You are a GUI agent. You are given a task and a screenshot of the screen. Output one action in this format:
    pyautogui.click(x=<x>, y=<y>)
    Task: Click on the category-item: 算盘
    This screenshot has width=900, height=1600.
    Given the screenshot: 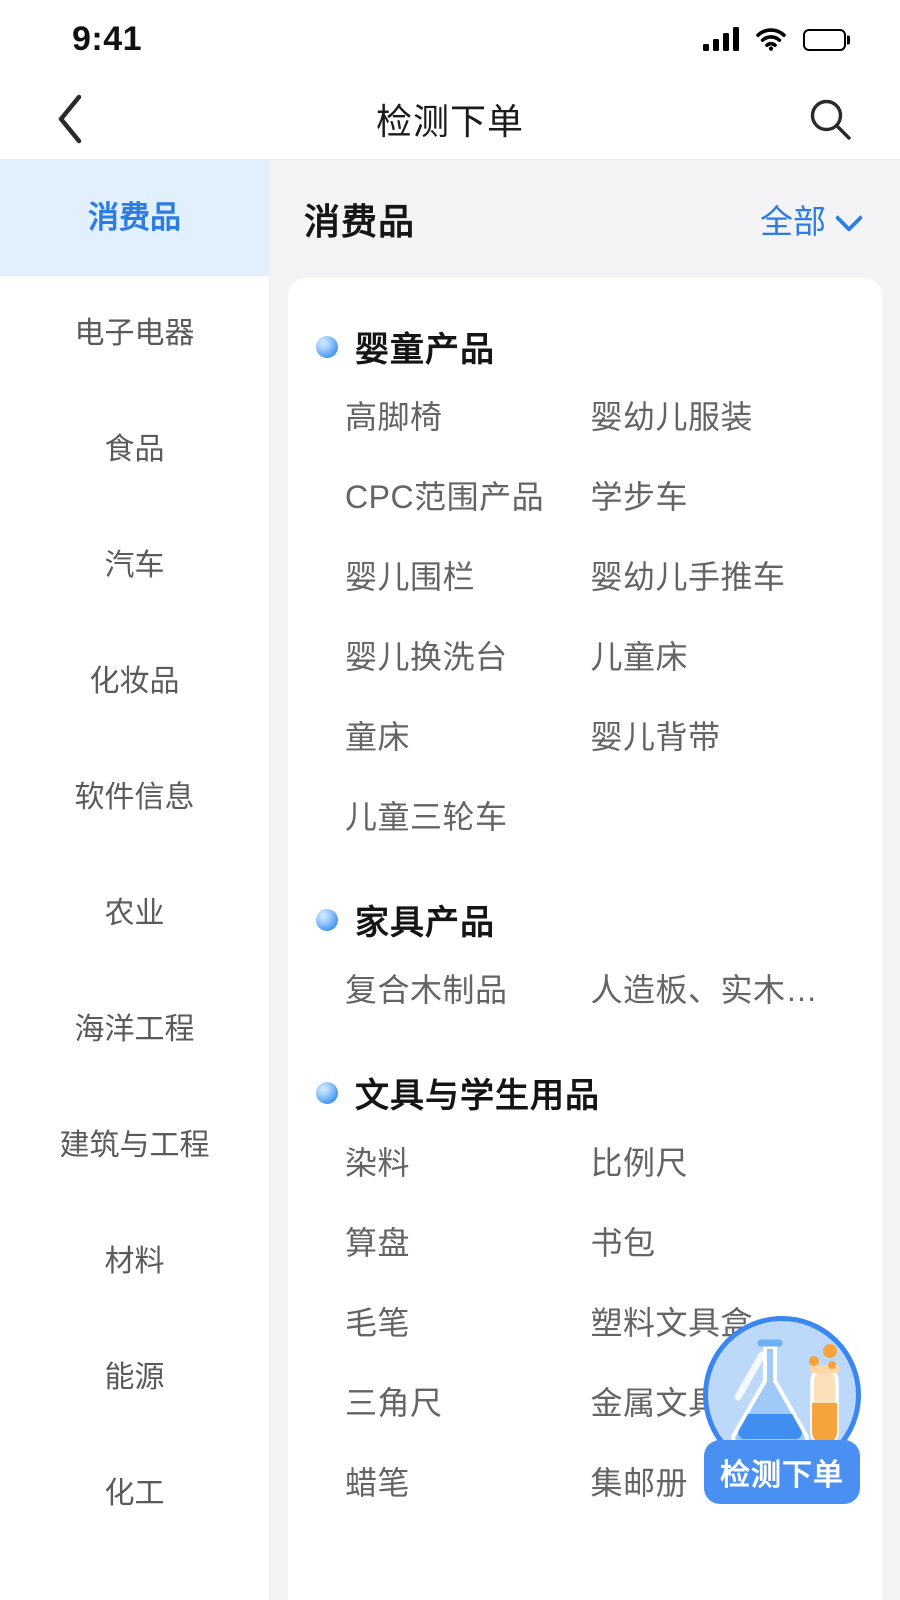 What is the action you would take?
    pyautogui.click(x=468, y=1241)
    